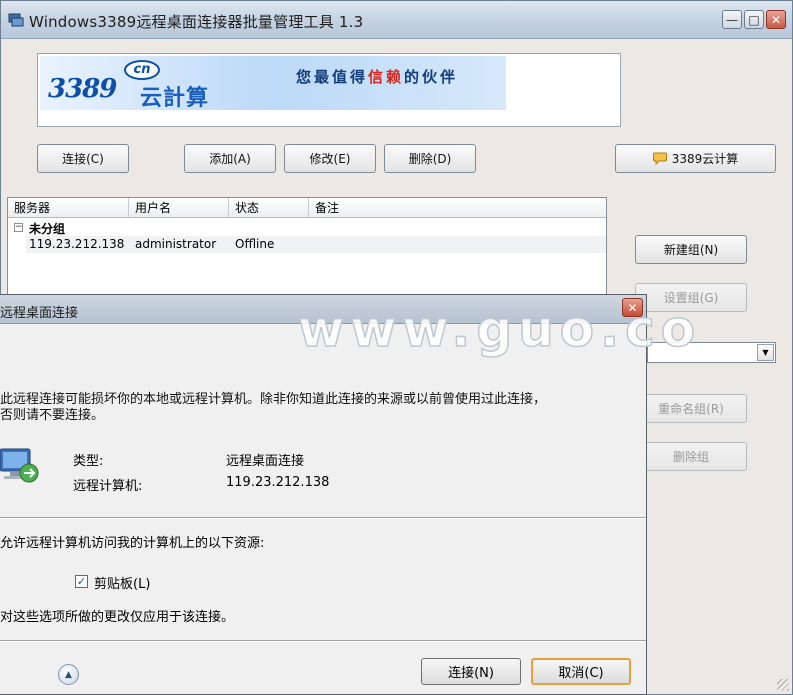 The image size is (793, 695). I want to click on chevron-down-icon: ▼, so click(765, 352).